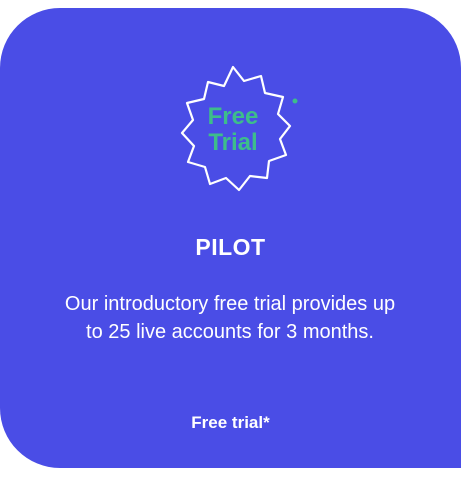  I want to click on badge-text: Free Trial, so click(233, 130).